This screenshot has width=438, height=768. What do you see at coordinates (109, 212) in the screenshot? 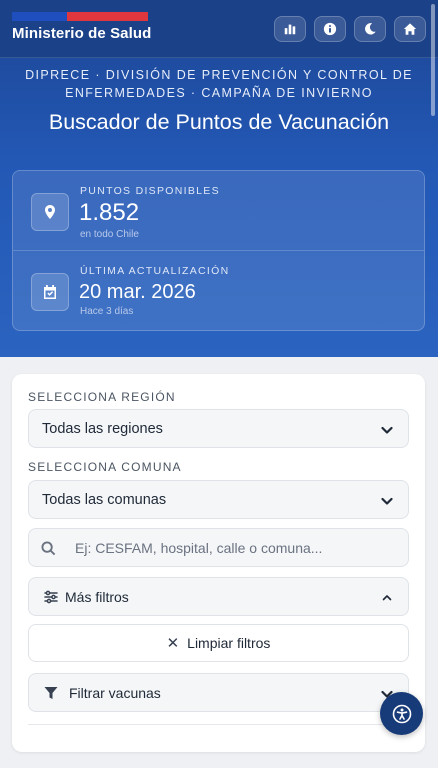
I see `stat-value: 1.852` at bounding box center [109, 212].